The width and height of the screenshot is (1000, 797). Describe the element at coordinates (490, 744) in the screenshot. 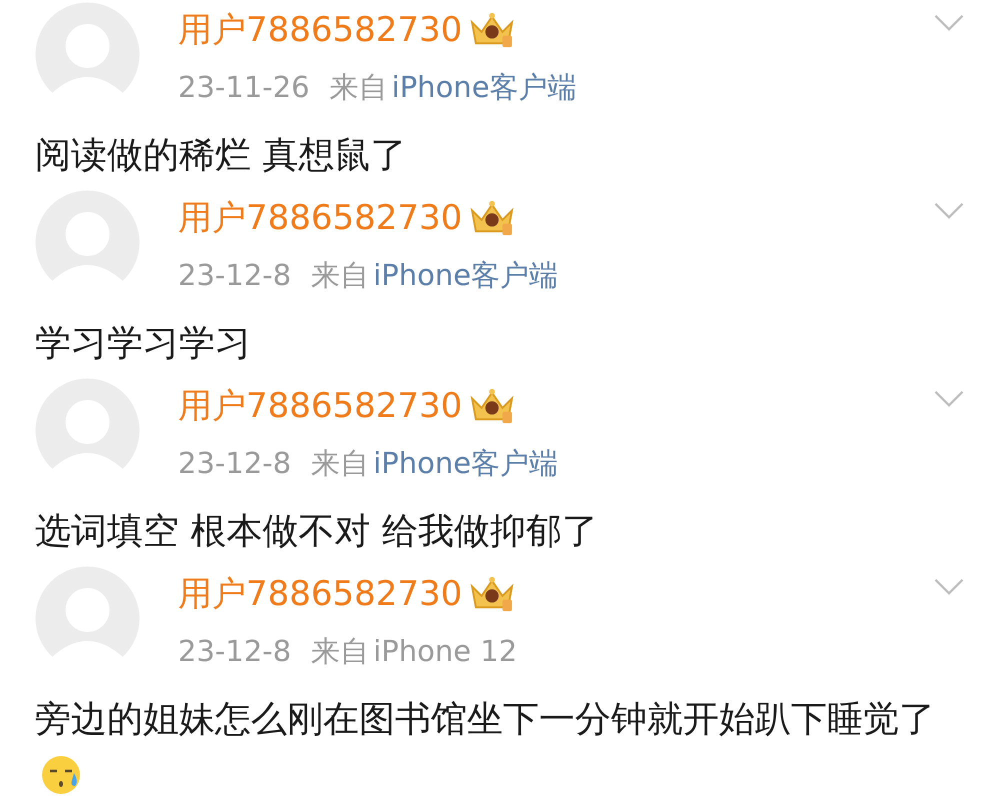

I see `comment-text: 旁边的姐妹怎么刚在图书馆坐下一分钟就开始趴下睡觉了` at that location.